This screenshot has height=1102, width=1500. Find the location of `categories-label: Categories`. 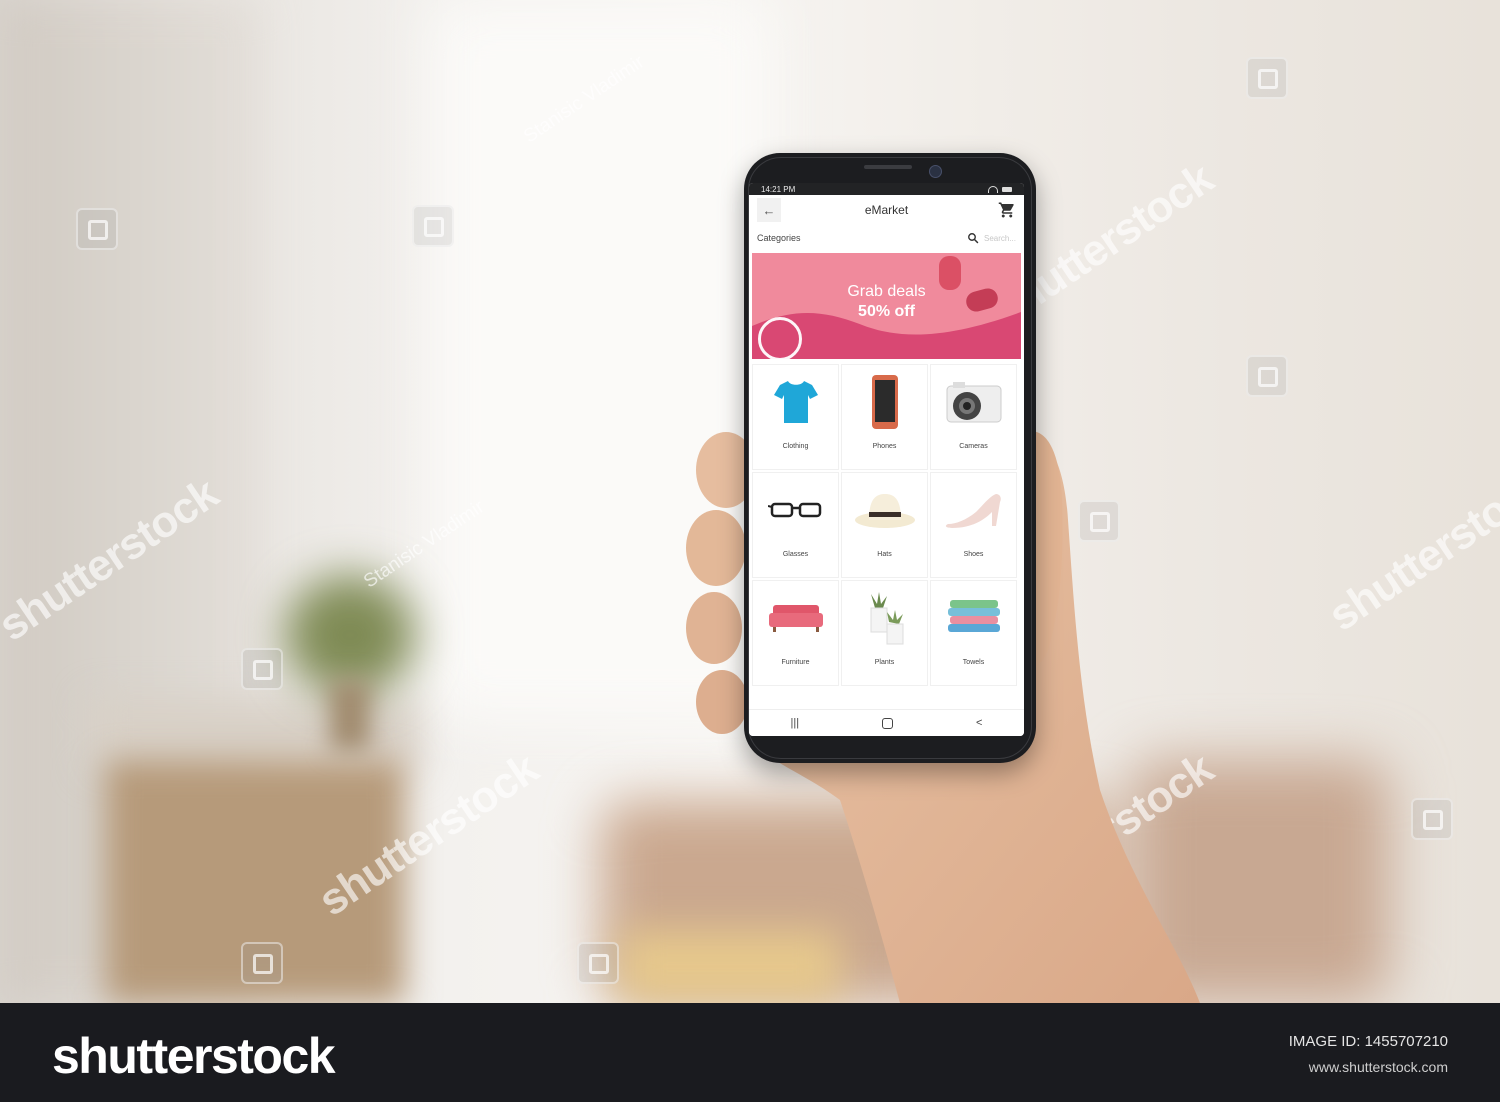

categories-label: Categories is located at coordinates (779, 238).